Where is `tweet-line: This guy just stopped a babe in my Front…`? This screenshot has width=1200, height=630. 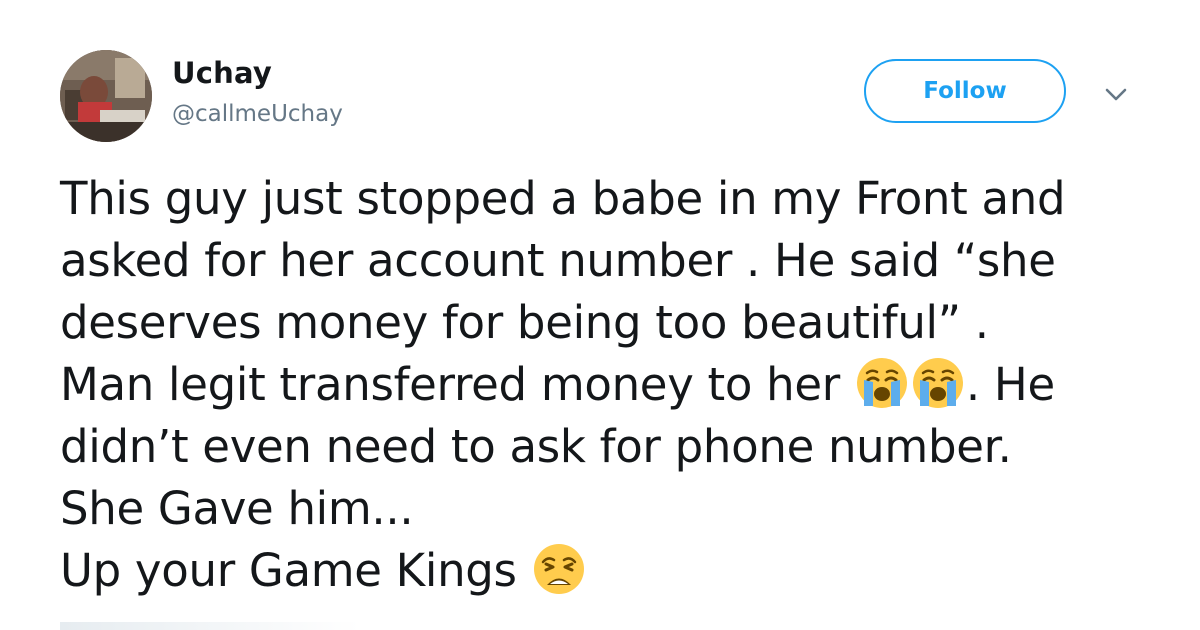 tweet-line: This guy just stopped a babe in my Front… is located at coordinates (563, 198).